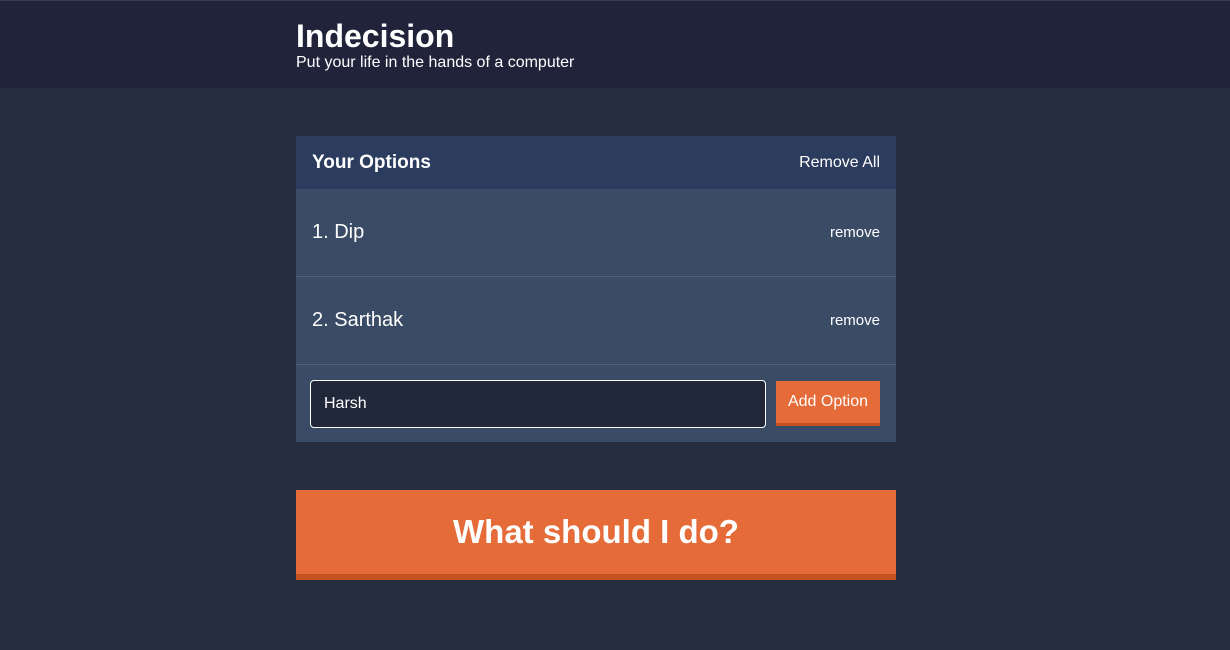 The image size is (1230, 650). Describe the element at coordinates (596, 321) in the screenshot. I see `option-item: 2. Sarthak remove` at that location.